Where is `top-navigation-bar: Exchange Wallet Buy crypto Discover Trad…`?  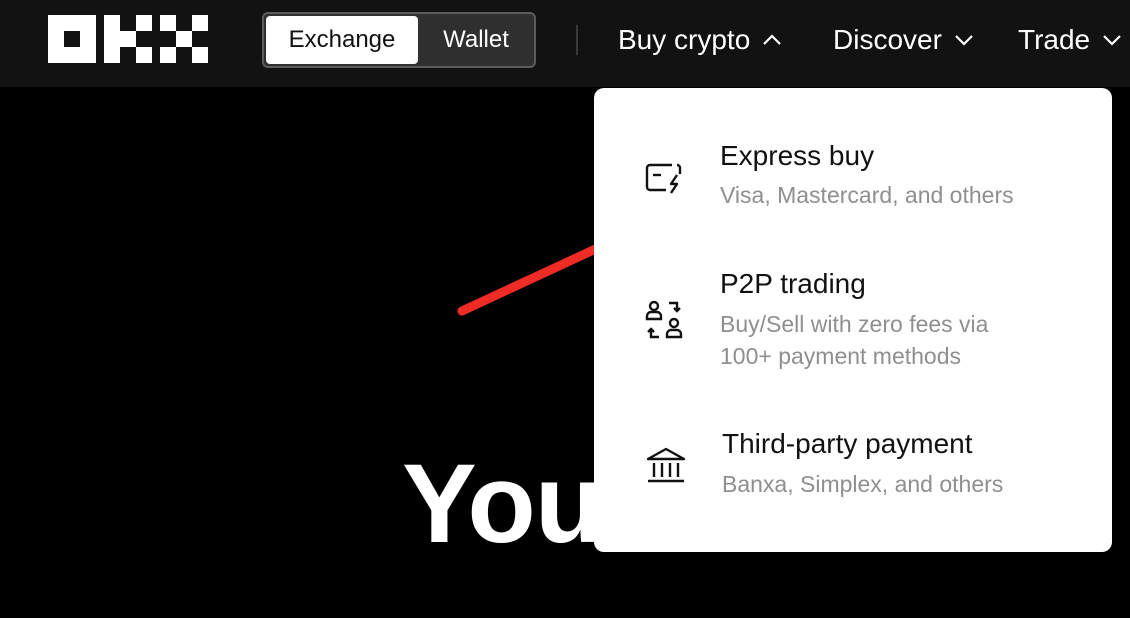
top-navigation-bar: Exchange Wallet Buy crypto Discover Trad… is located at coordinates (565, 43).